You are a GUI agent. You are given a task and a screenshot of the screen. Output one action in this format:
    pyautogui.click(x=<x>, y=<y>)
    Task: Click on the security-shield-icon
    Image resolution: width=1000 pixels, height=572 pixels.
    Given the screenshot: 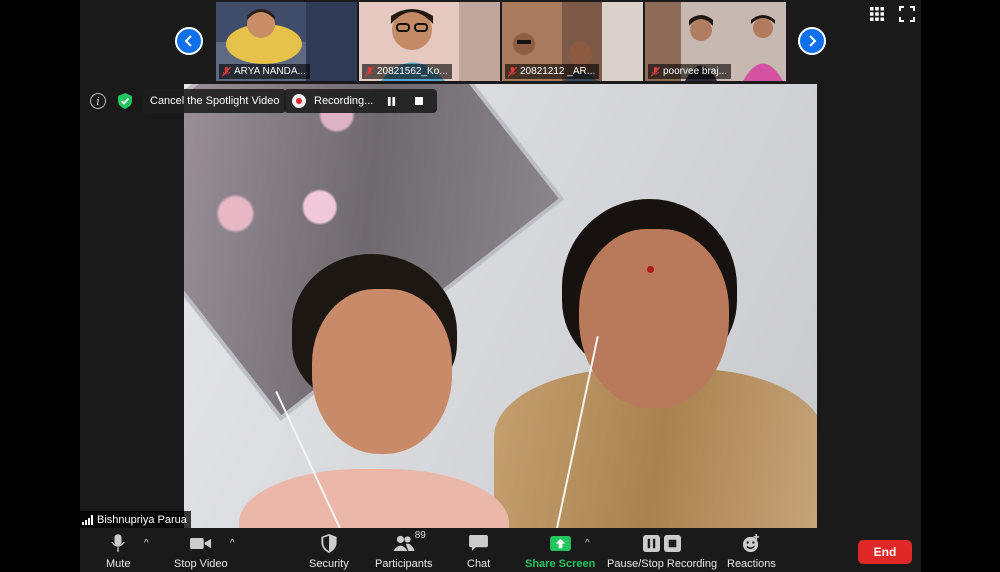 What is the action you would take?
    pyautogui.click(x=329, y=543)
    